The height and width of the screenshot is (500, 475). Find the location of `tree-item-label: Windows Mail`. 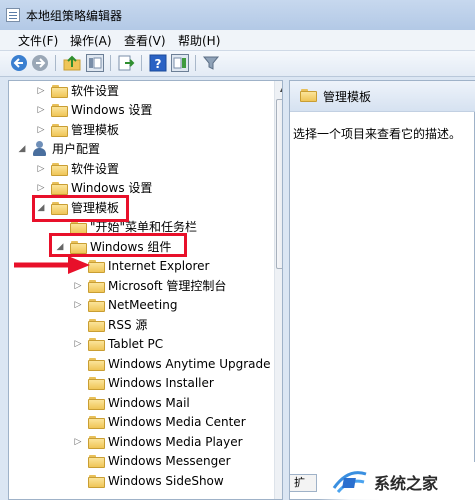

tree-item-label: Windows Mail is located at coordinates (149, 403).